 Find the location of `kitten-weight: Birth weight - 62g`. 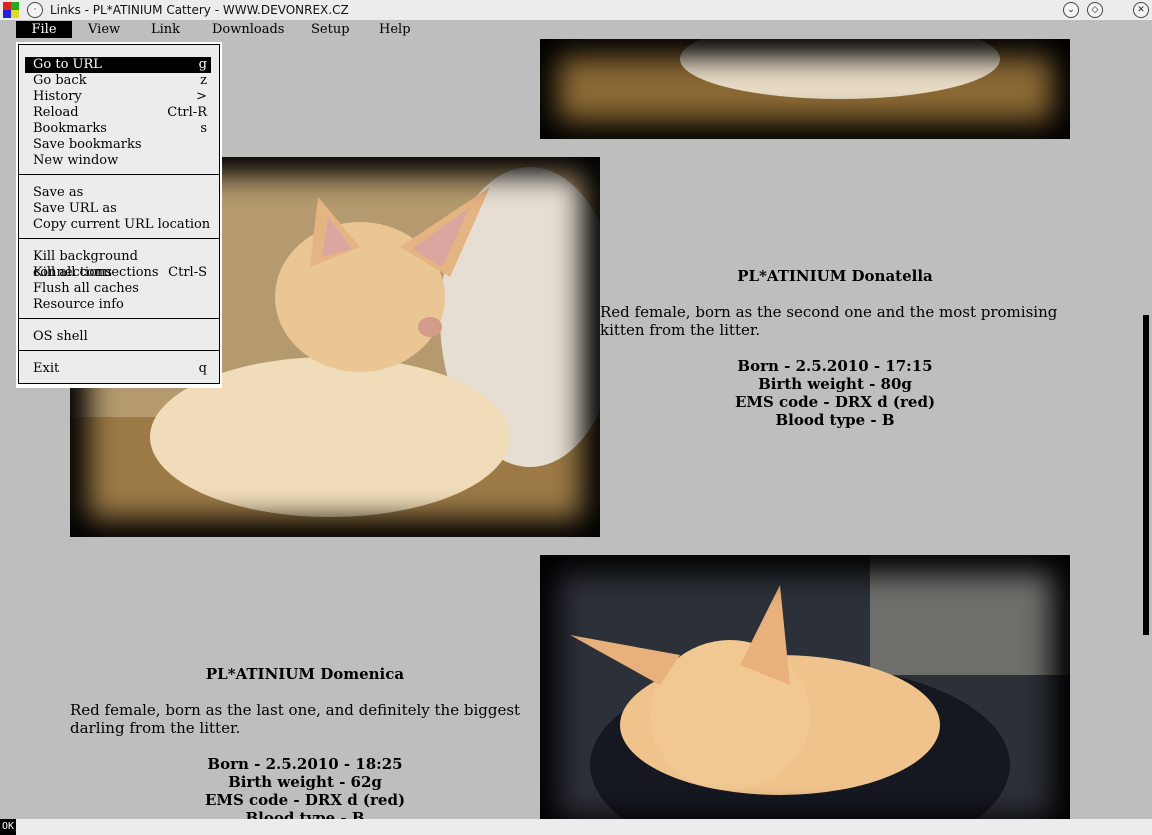

kitten-weight: Birth weight - 62g is located at coordinates (305, 782).